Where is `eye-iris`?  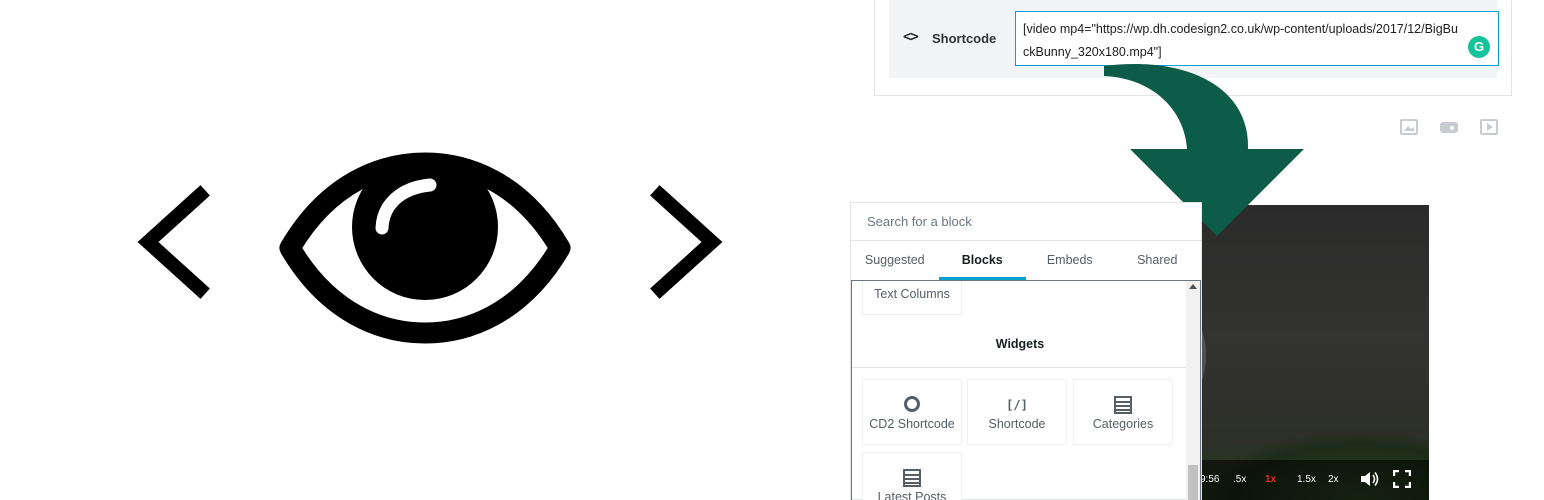
eye-iris is located at coordinates (425, 227).